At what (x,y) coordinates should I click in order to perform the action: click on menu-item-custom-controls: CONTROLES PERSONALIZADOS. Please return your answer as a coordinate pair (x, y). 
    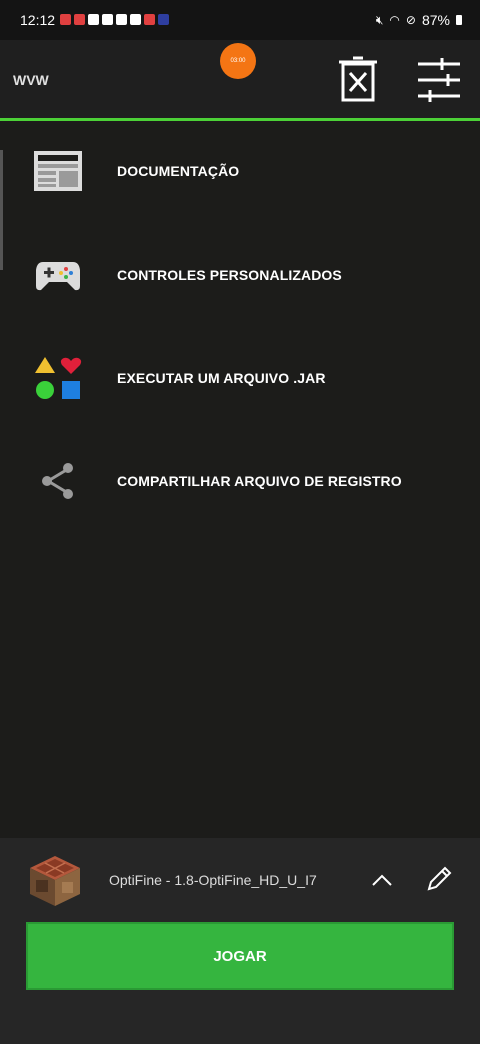
    Looking at the image, I should click on (240, 275).